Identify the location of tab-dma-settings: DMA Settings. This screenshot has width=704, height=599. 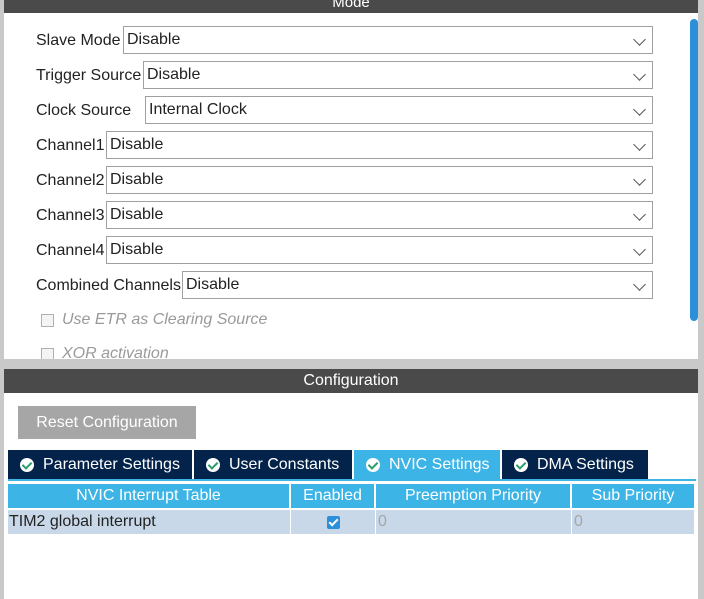
(575, 464).